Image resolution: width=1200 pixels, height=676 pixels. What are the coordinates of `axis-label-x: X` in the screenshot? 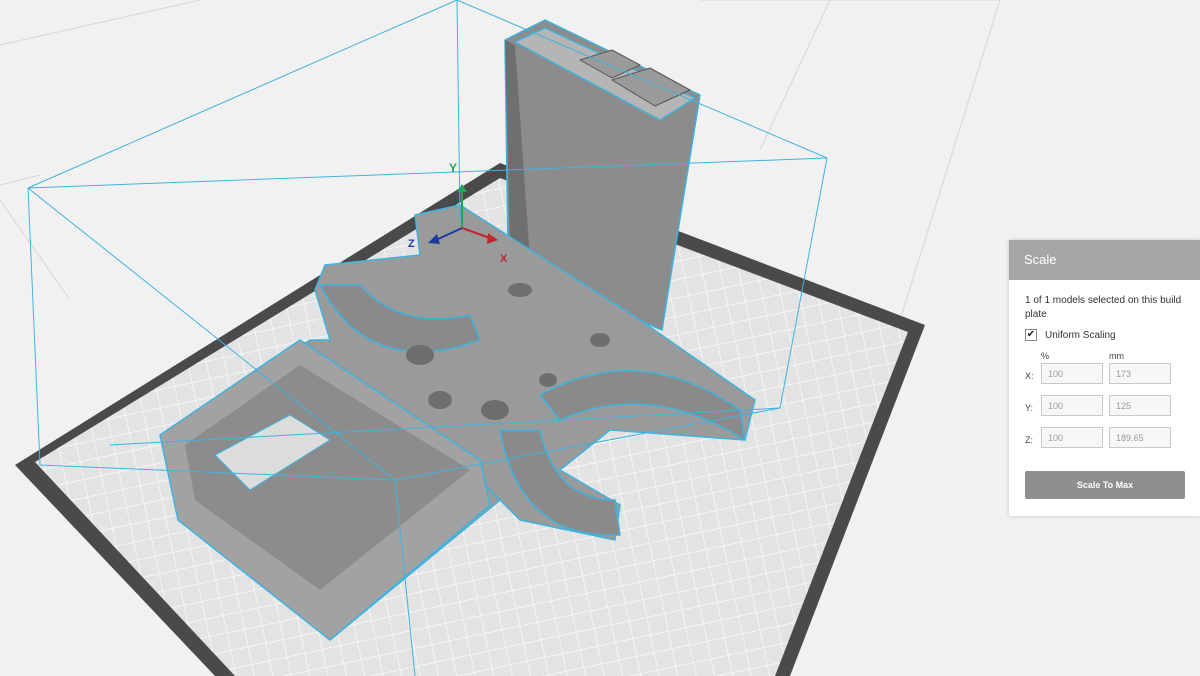 It's located at (504, 259).